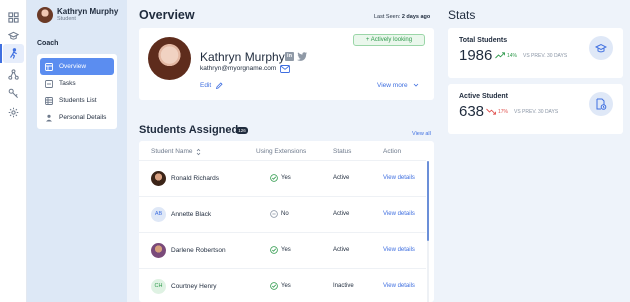 The height and width of the screenshot is (302, 630). What do you see at coordinates (169, 58) in the screenshot?
I see `profile-photo` at bounding box center [169, 58].